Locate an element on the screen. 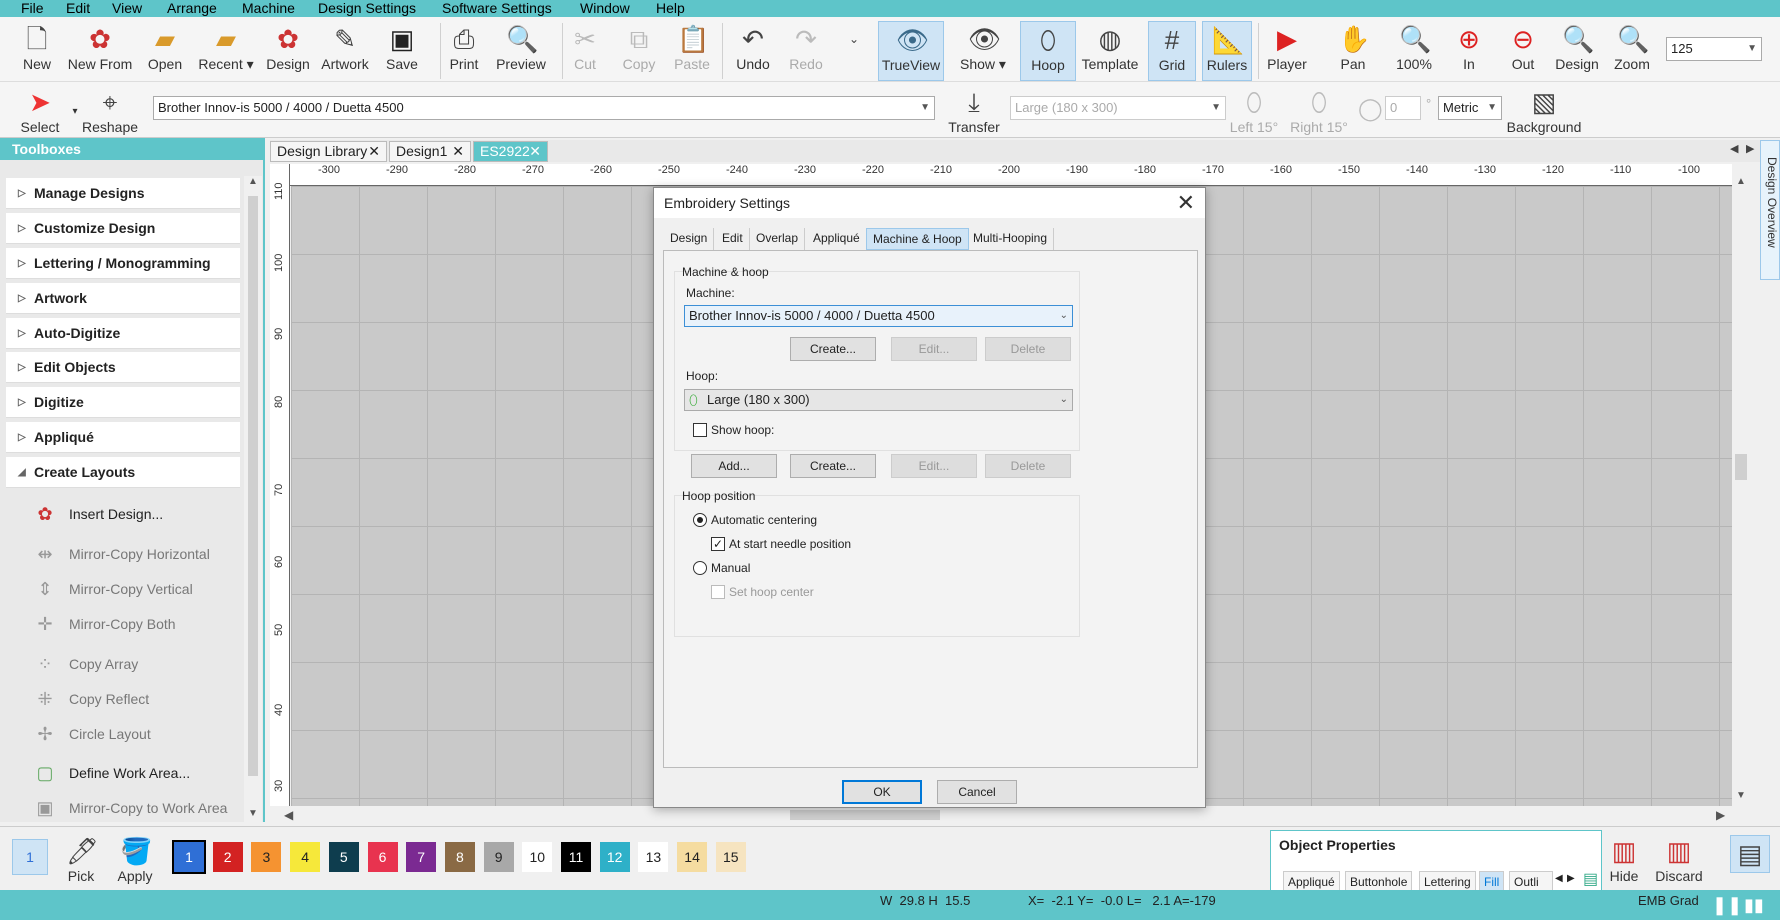 The width and height of the screenshot is (1780, 920). canvas-vertical-scrollbar: ▲ ▼ is located at coordinates (1741, 485).